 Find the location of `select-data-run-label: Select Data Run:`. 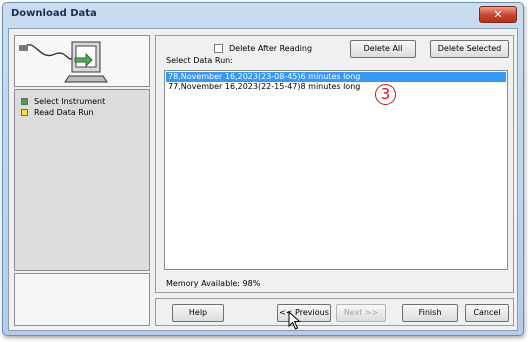

select-data-run-label: Select Data Run: is located at coordinates (199, 60).